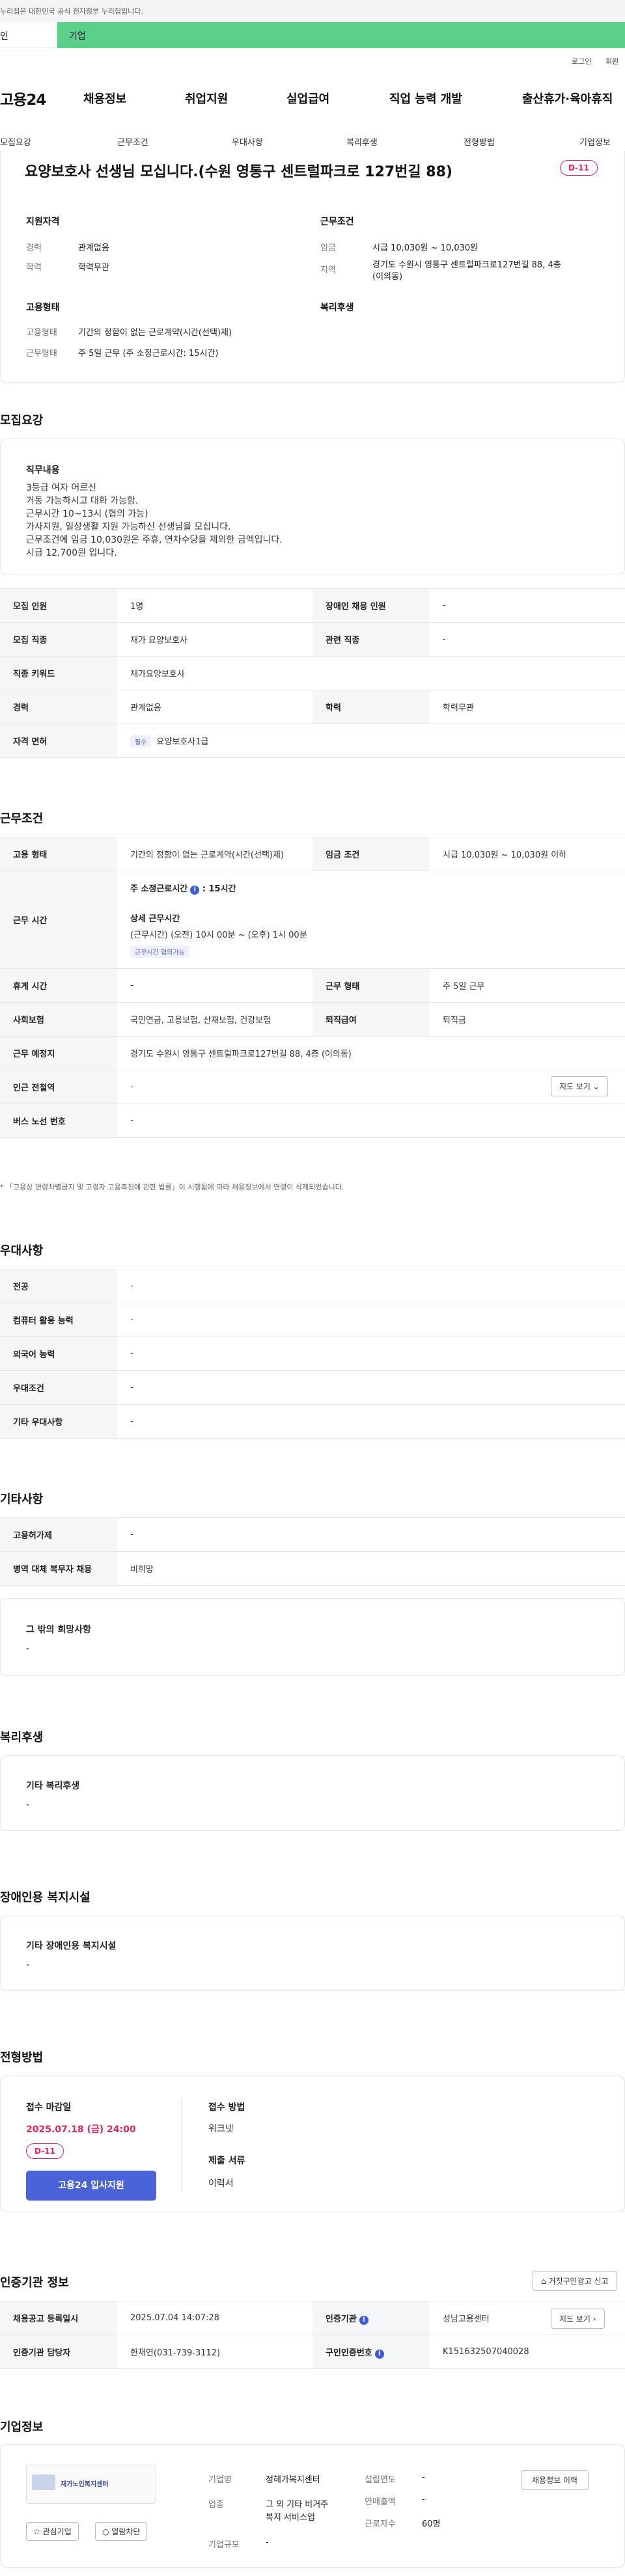 The image size is (625, 2576). I want to click on table-row: 우대조건 -, so click(312, 1387).